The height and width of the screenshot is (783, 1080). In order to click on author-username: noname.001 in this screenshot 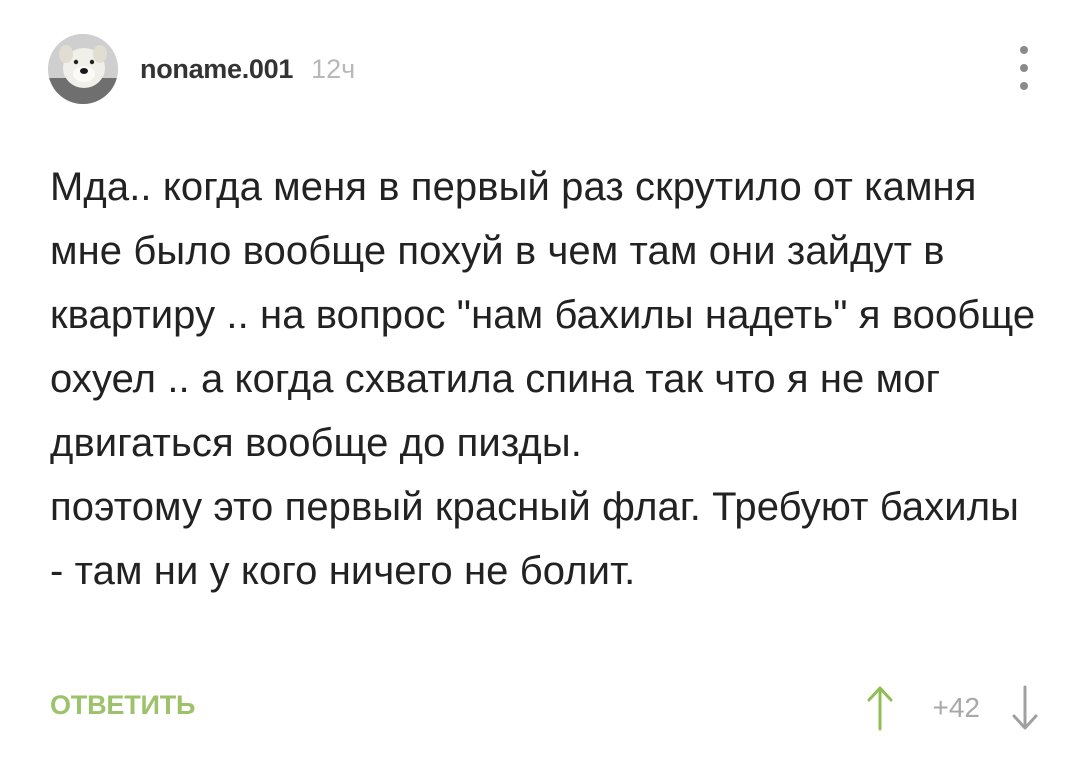, I will do `click(216, 69)`.